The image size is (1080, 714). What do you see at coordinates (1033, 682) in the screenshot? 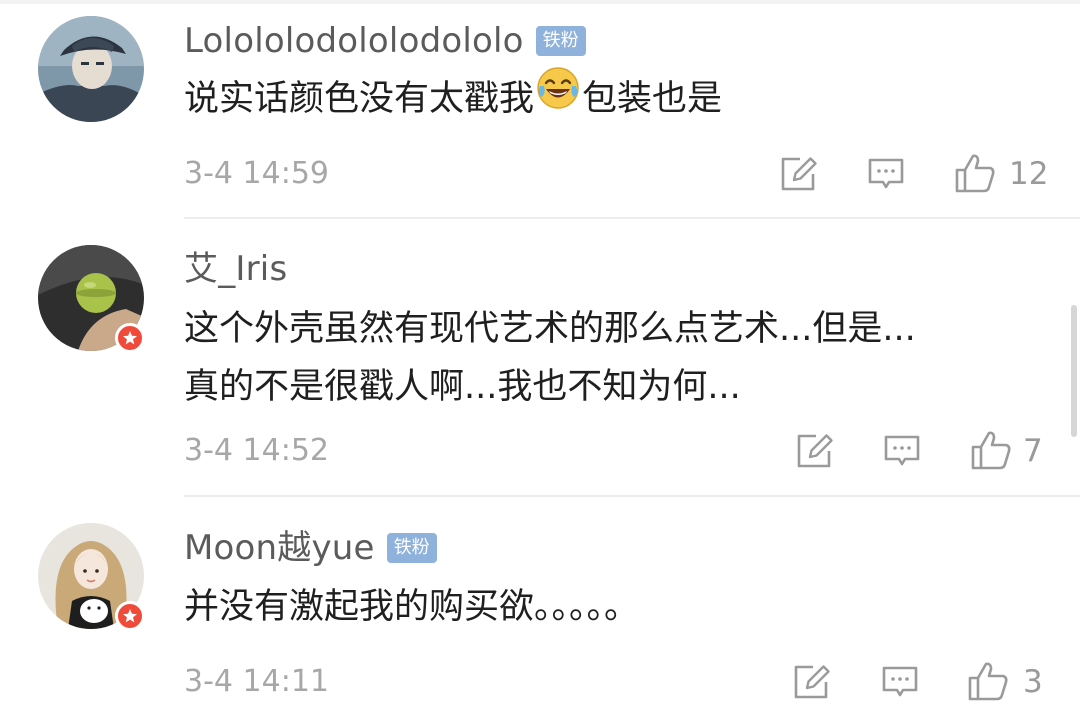
I see `like-count: 3` at bounding box center [1033, 682].